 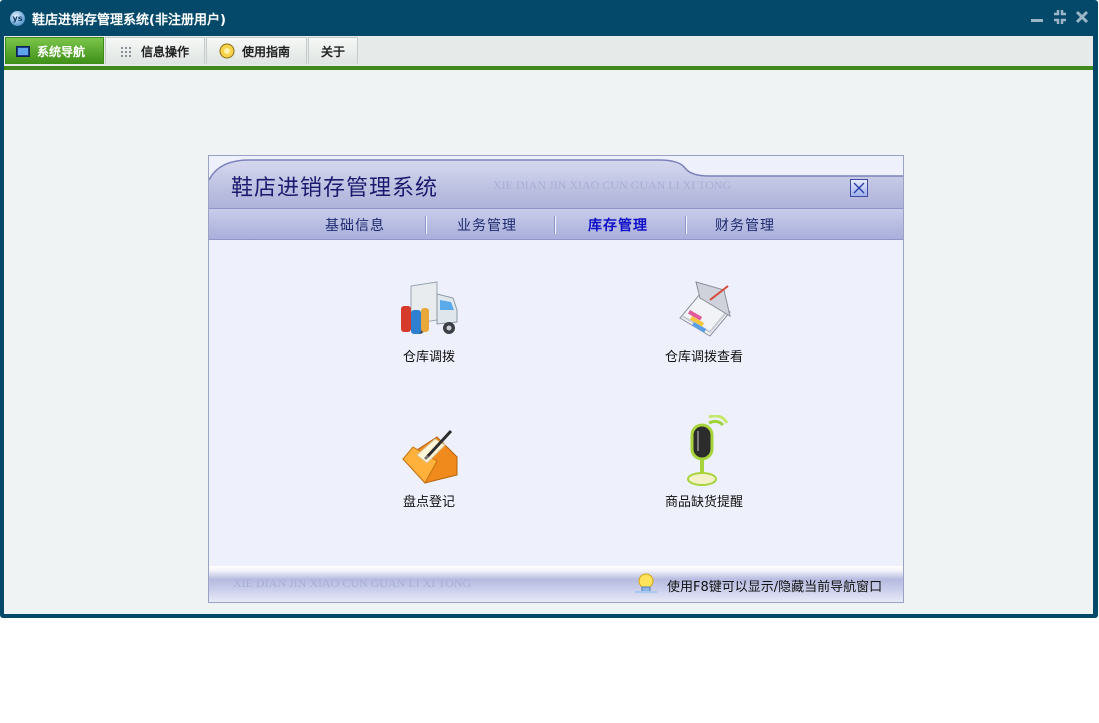 I want to click on tile-stock-shortage-reminder: 商品缺货提醒, so click(x=704, y=462).